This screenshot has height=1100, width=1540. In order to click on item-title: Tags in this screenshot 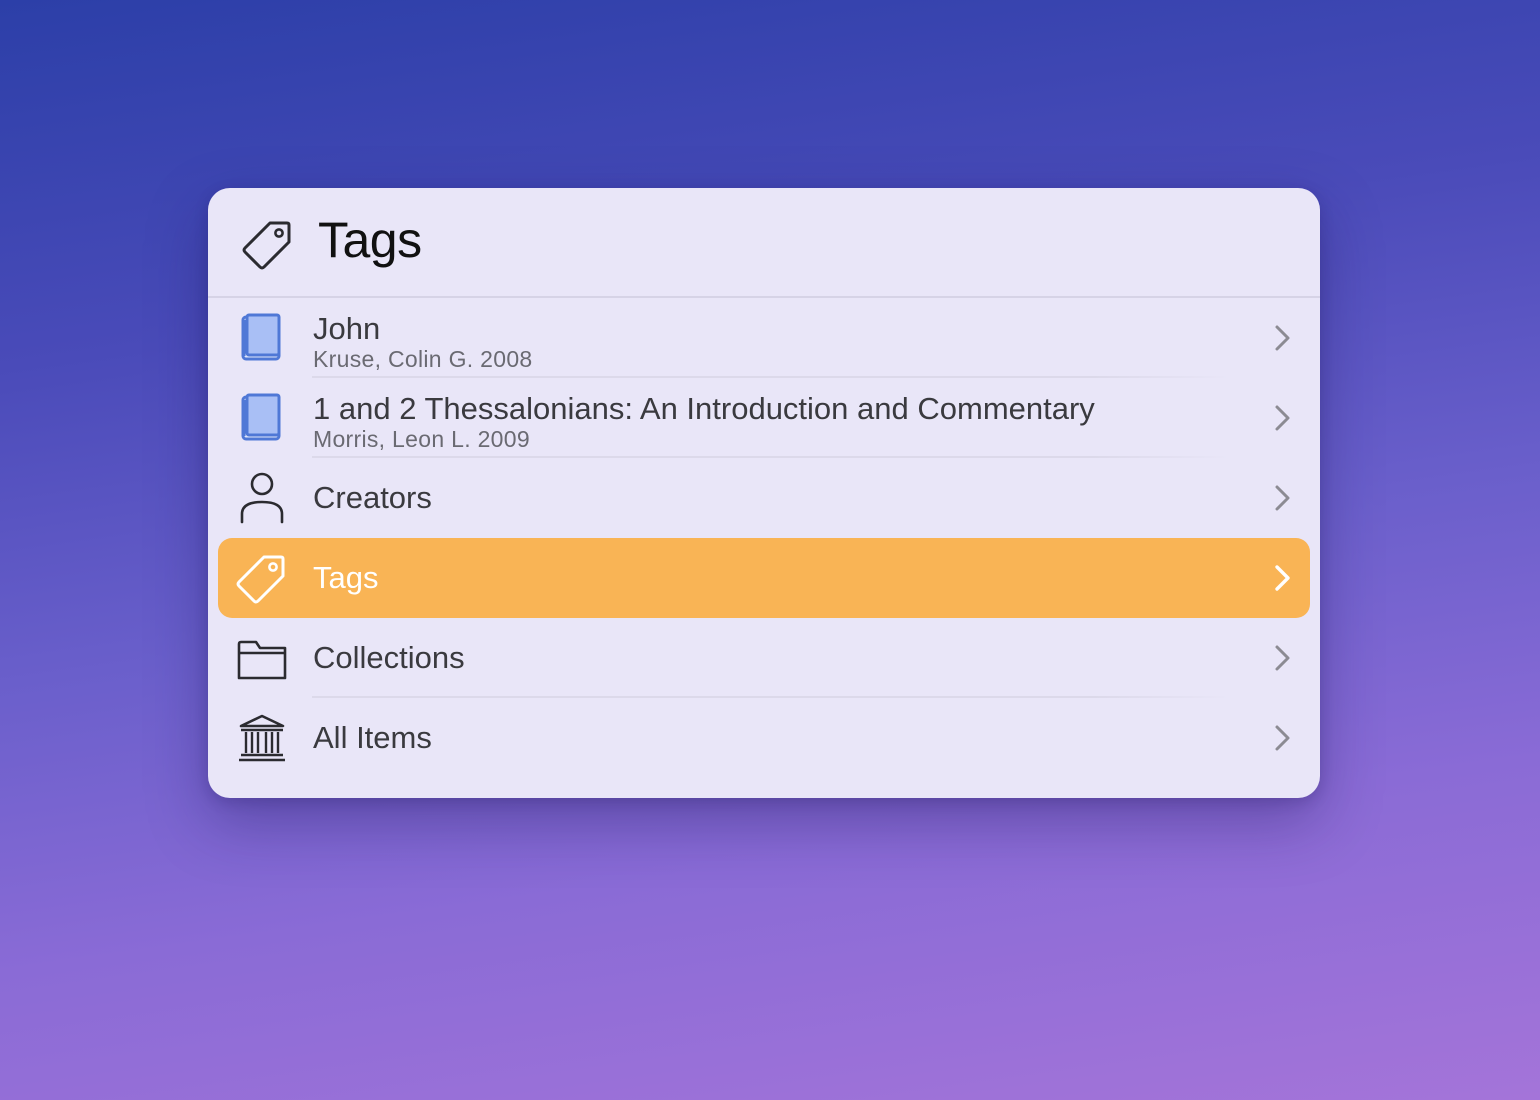, I will do `click(346, 577)`.